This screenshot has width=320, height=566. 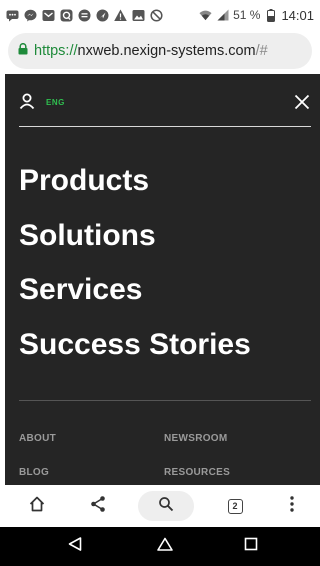 I want to click on battery-percent: 51 %, so click(x=247, y=15).